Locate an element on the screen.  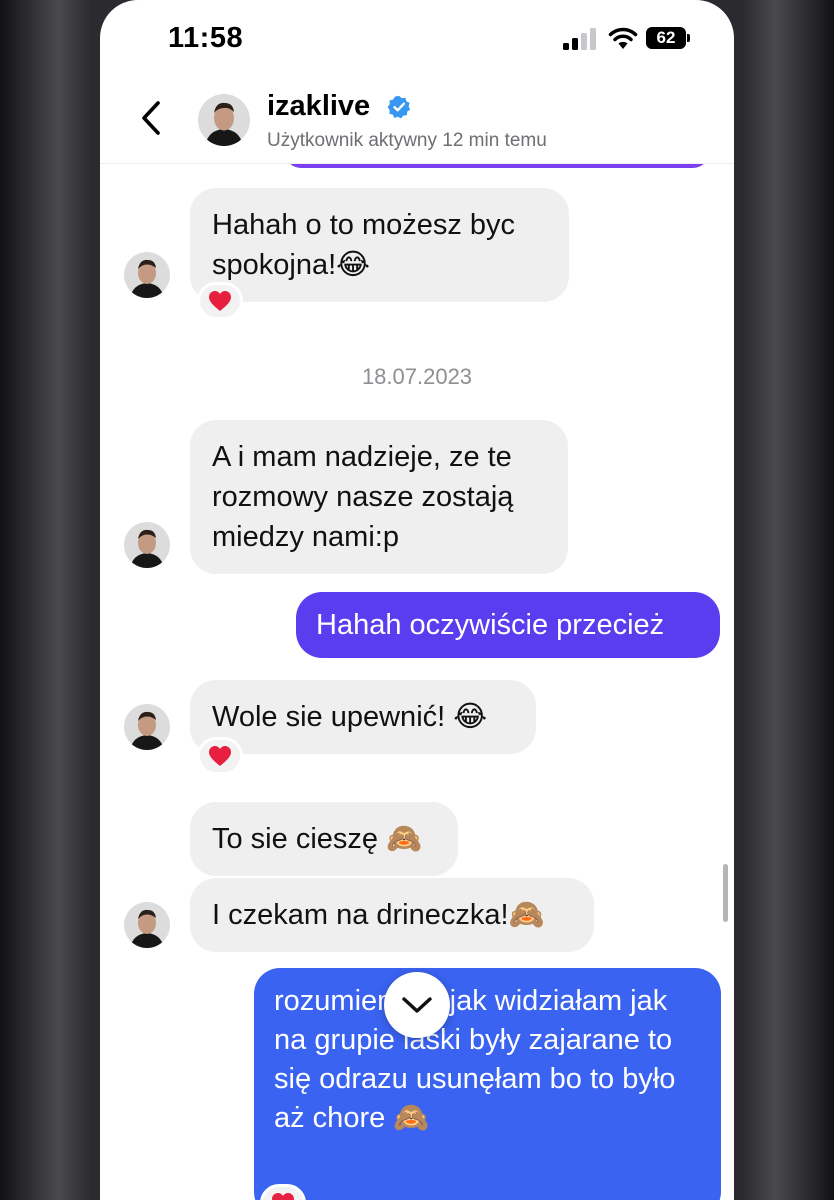
outgoing-message: Hahah oczywiście przecież is located at coordinates (508, 625).